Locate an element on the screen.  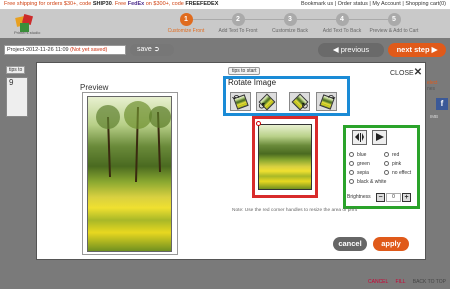
rotate-right-90-button: ↷ is located at coordinates (326, 101).